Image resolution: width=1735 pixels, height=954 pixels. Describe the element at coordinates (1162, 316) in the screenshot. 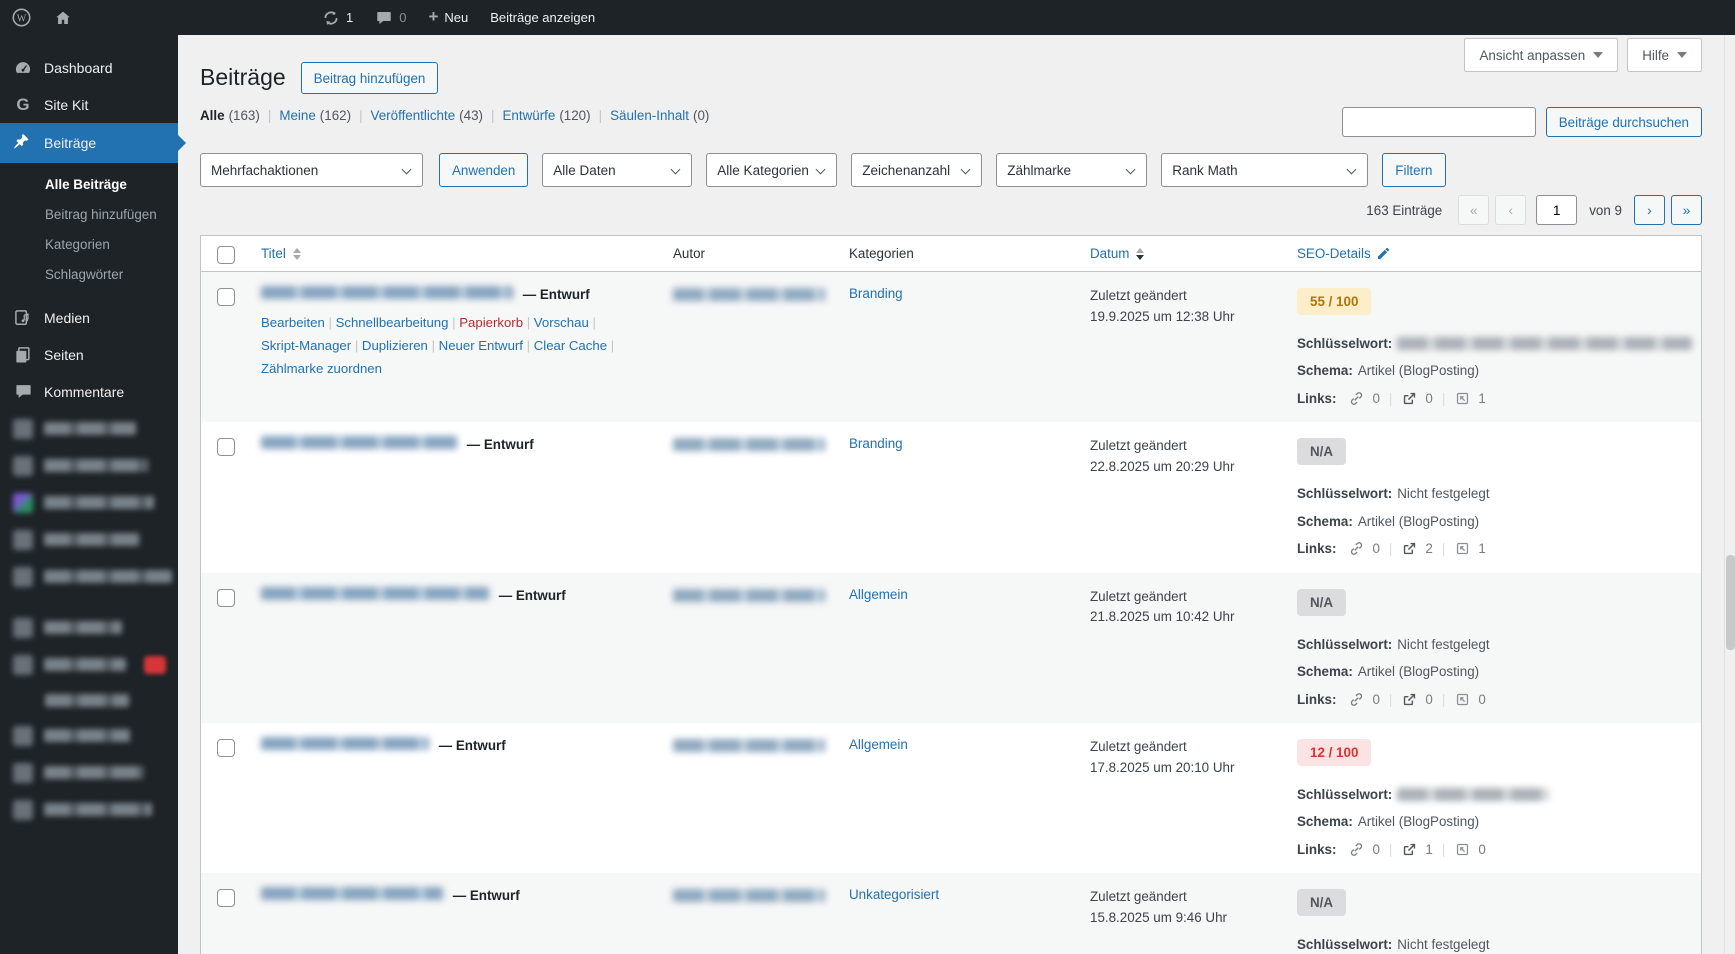

I see `modified-date: 19.9.2025 um 12:38 Uhr` at that location.